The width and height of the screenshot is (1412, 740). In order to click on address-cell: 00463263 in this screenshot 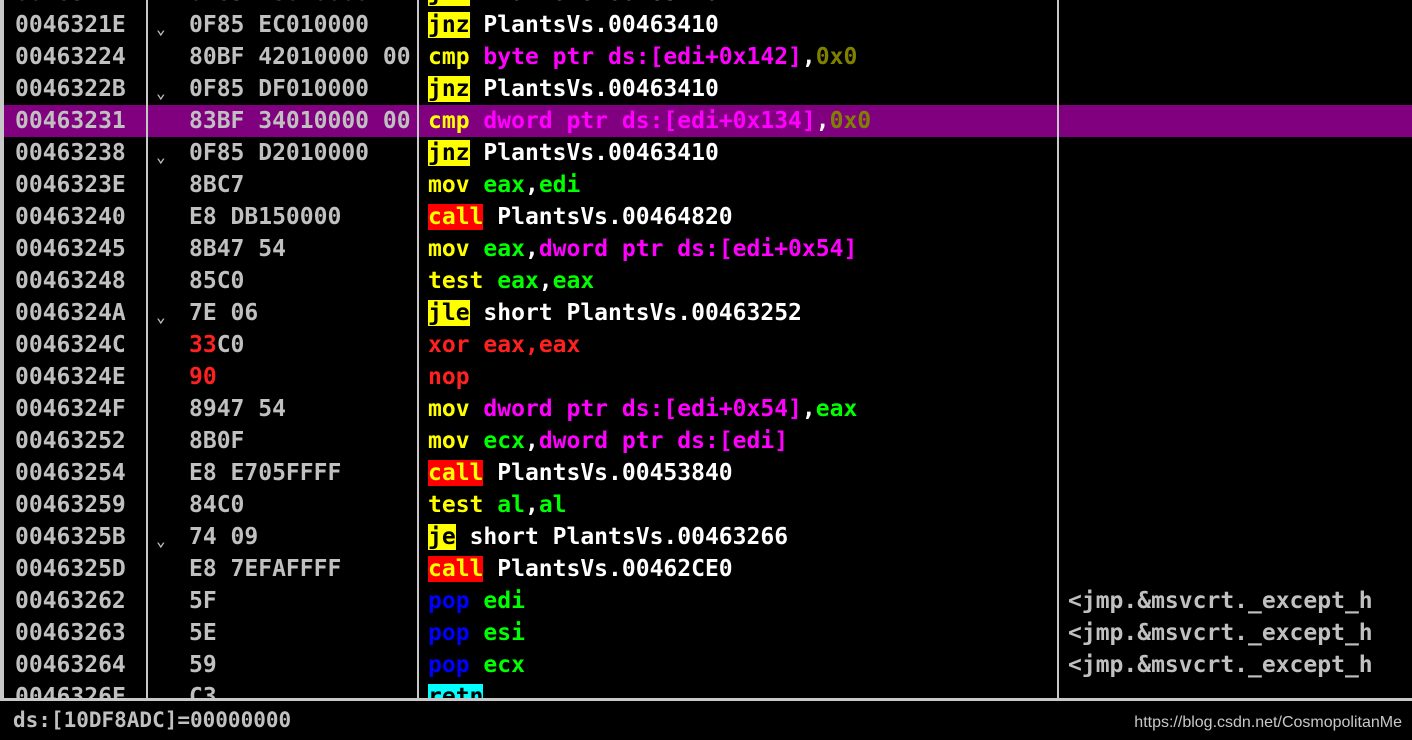, I will do `click(70, 633)`.